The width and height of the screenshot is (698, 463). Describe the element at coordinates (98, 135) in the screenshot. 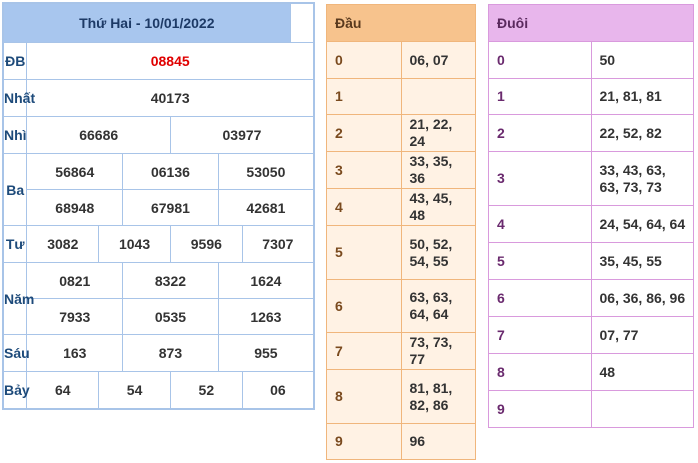

I see `prize-number: 66686` at that location.